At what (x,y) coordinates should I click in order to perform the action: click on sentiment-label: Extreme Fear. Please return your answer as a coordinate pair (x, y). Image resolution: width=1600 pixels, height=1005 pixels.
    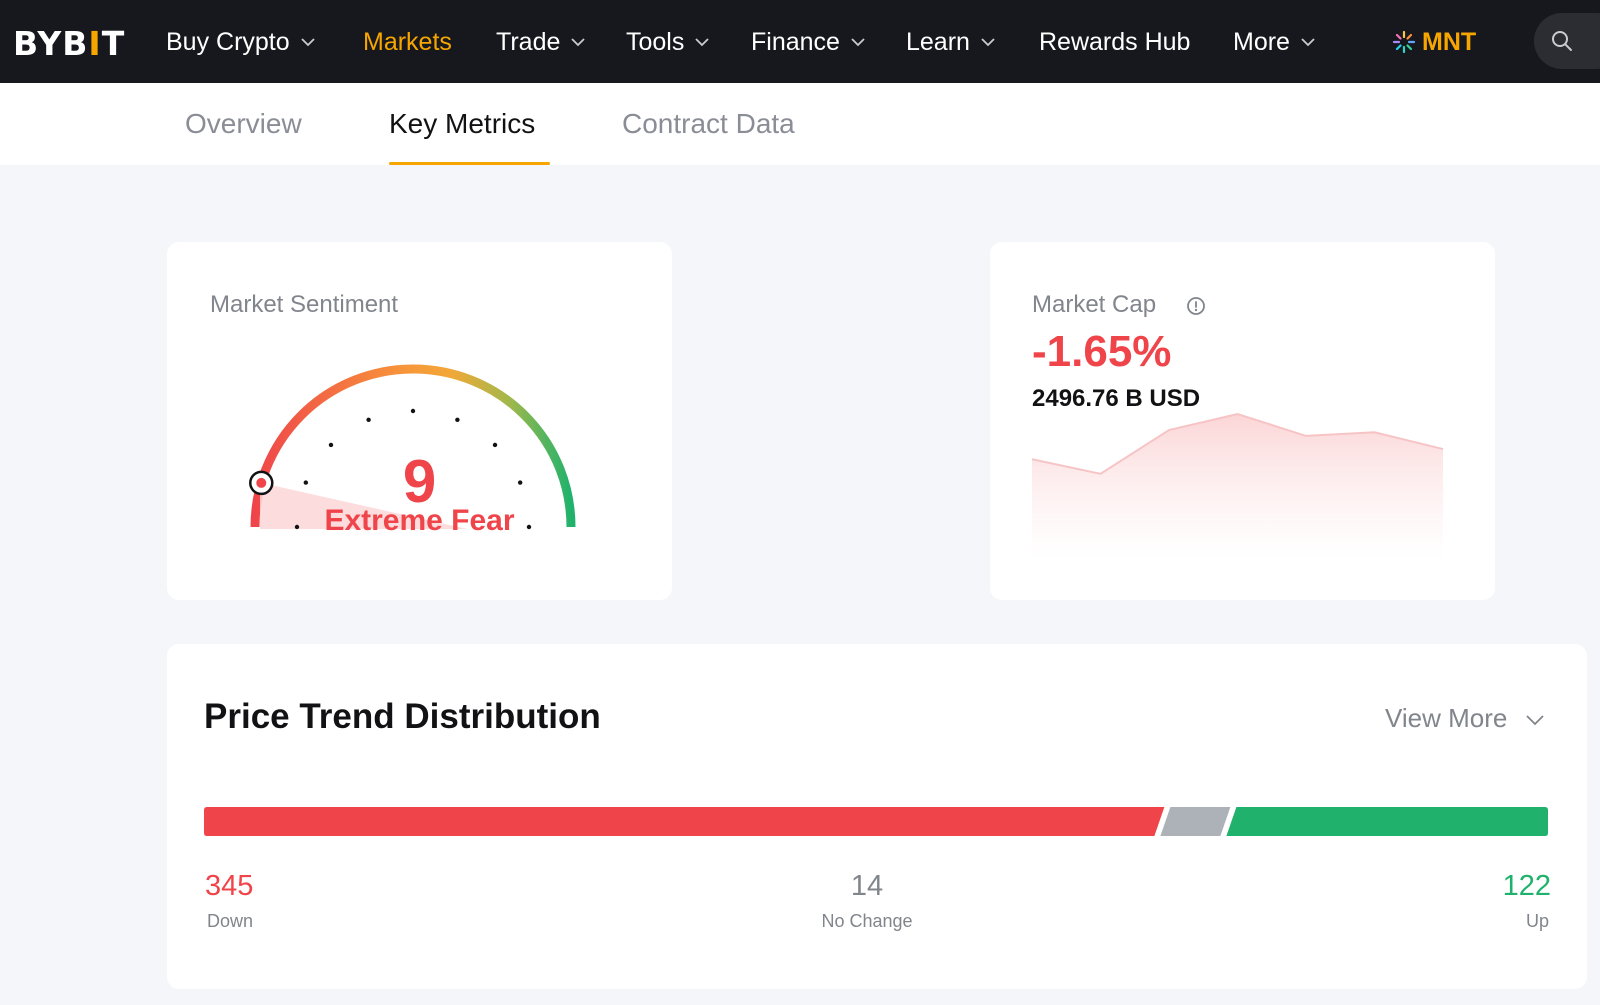
    Looking at the image, I should click on (419, 520).